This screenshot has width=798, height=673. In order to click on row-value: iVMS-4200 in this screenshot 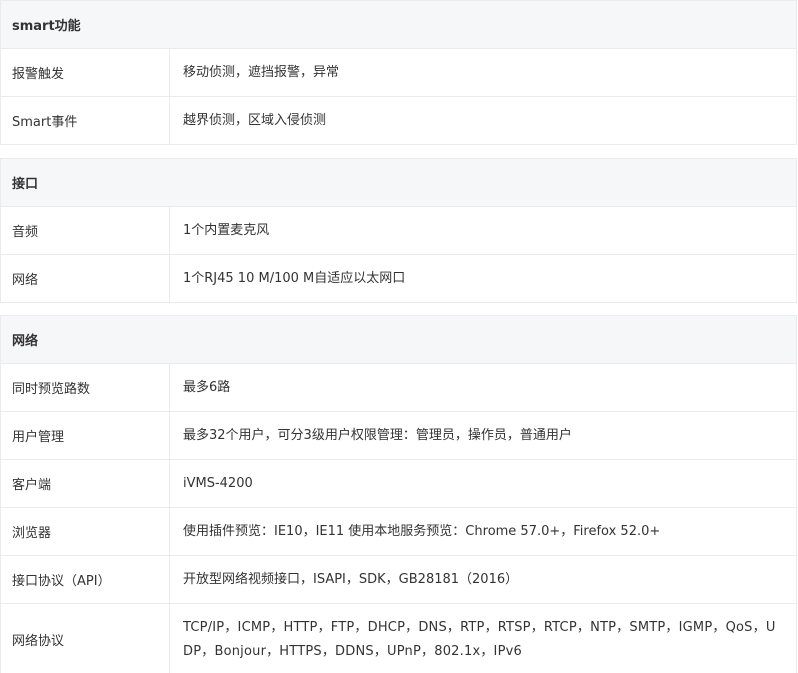, I will do `click(218, 483)`.